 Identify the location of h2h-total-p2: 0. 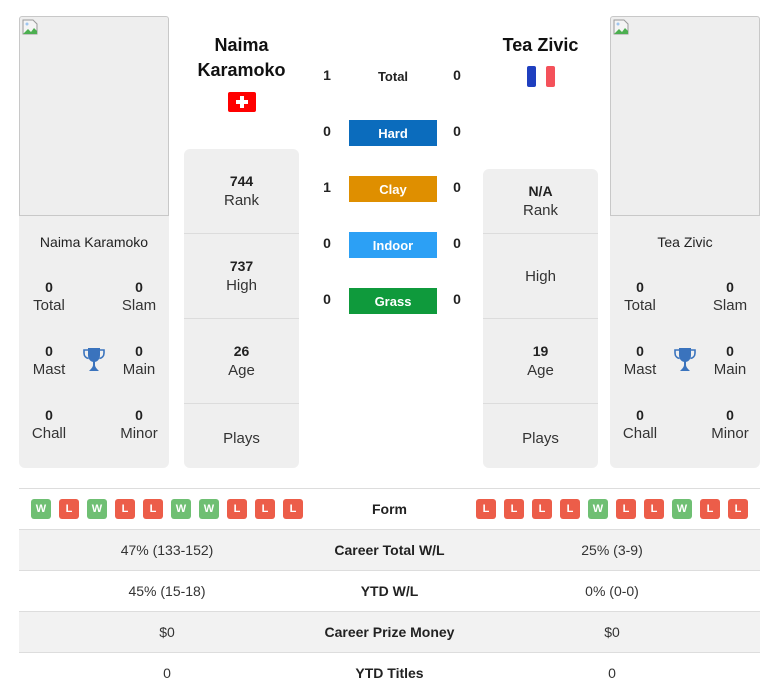
(457, 75).